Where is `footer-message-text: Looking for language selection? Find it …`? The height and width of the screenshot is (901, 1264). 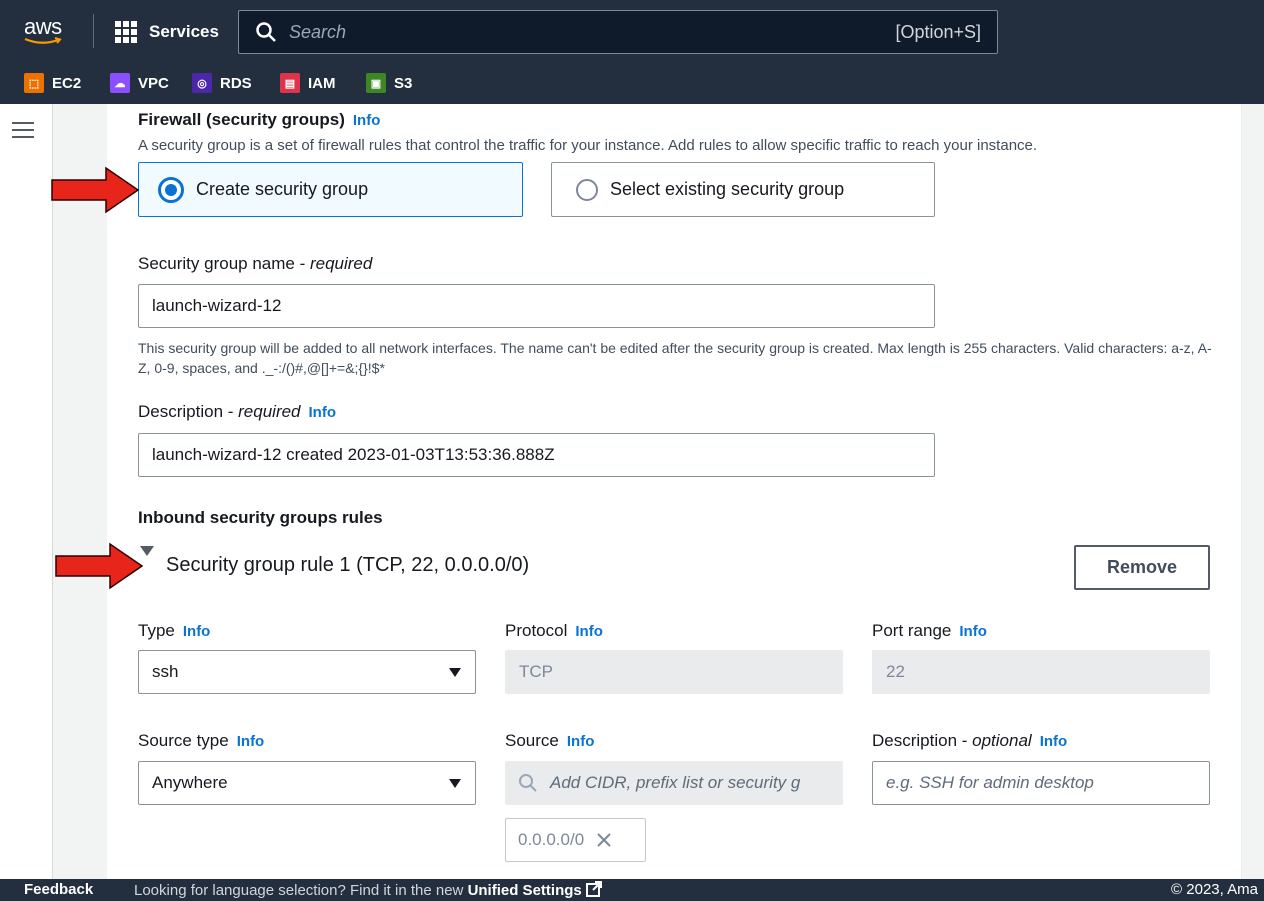 footer-message-text: Looking for language selection? Find it … is located at coordinates (301, 890).